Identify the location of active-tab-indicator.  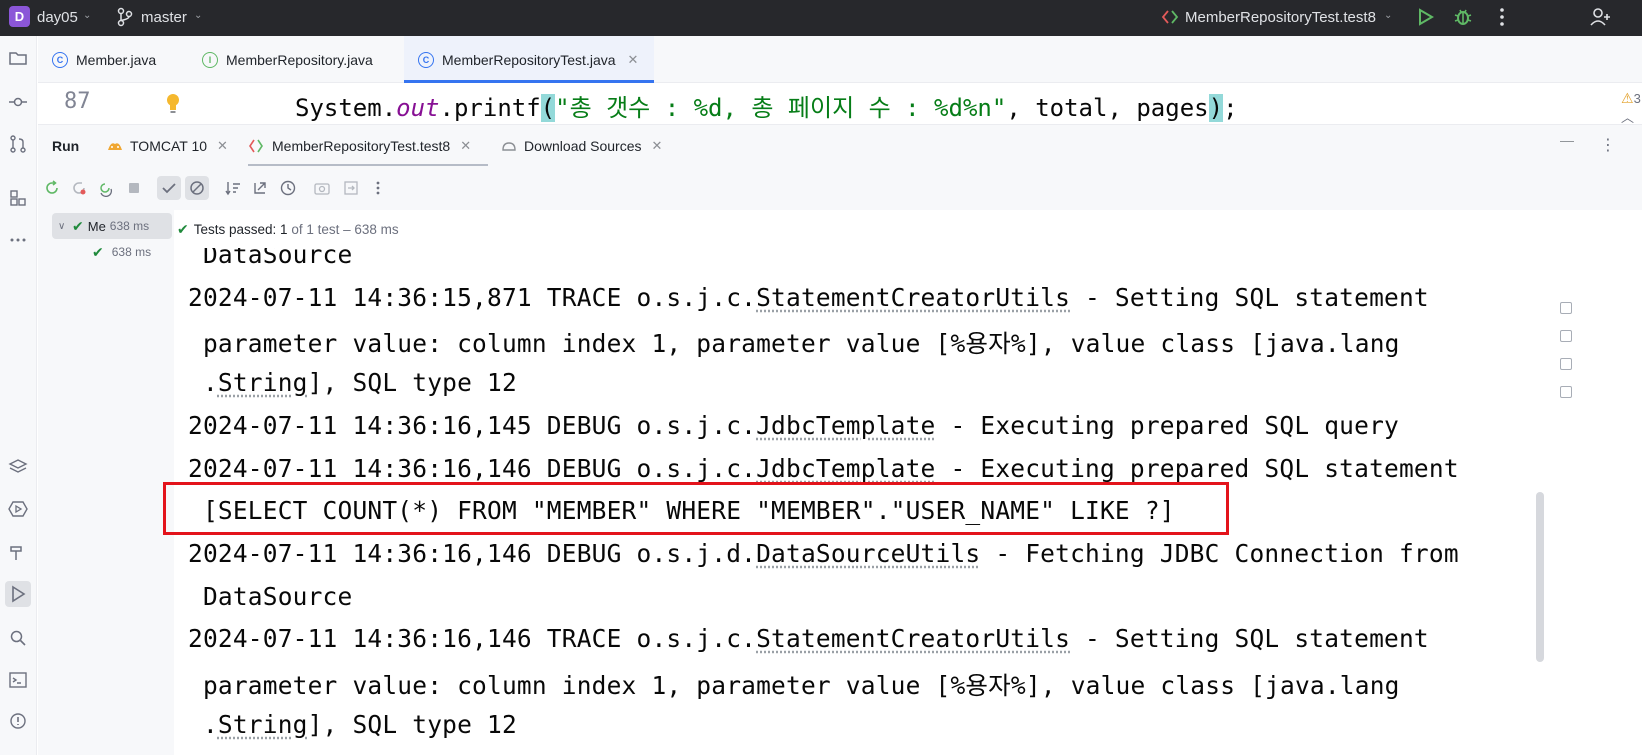
(529, 81).